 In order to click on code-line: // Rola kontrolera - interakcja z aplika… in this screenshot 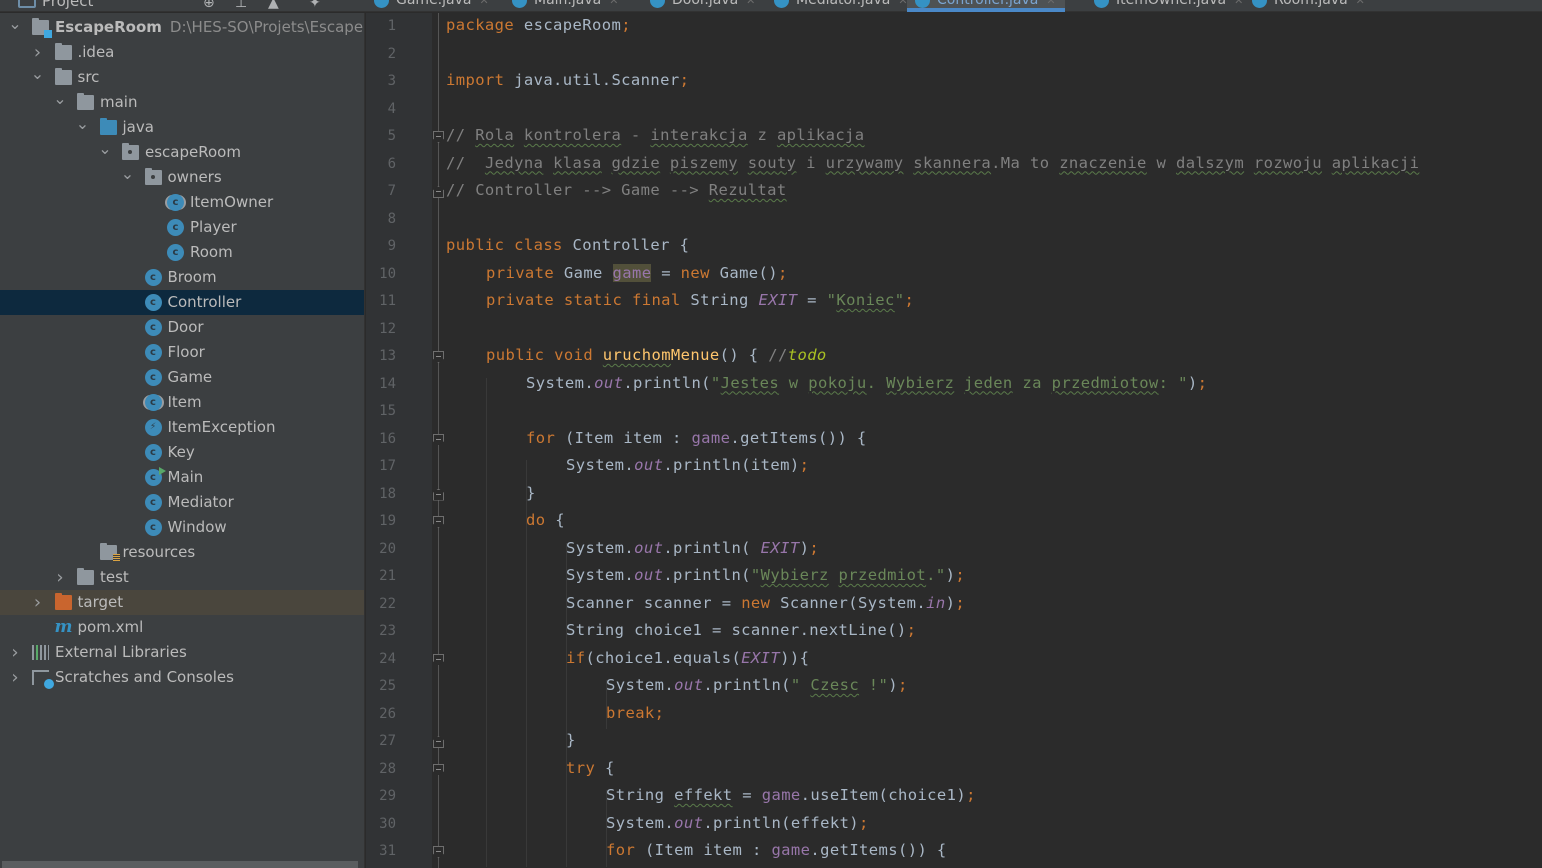, I will do `click(655, 135)`.